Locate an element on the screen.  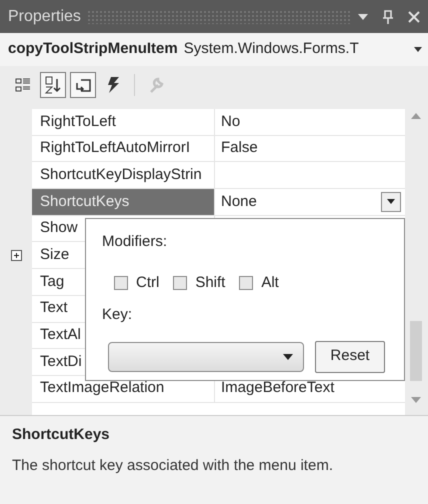
pin-icon is located at coordinates (388, 17).